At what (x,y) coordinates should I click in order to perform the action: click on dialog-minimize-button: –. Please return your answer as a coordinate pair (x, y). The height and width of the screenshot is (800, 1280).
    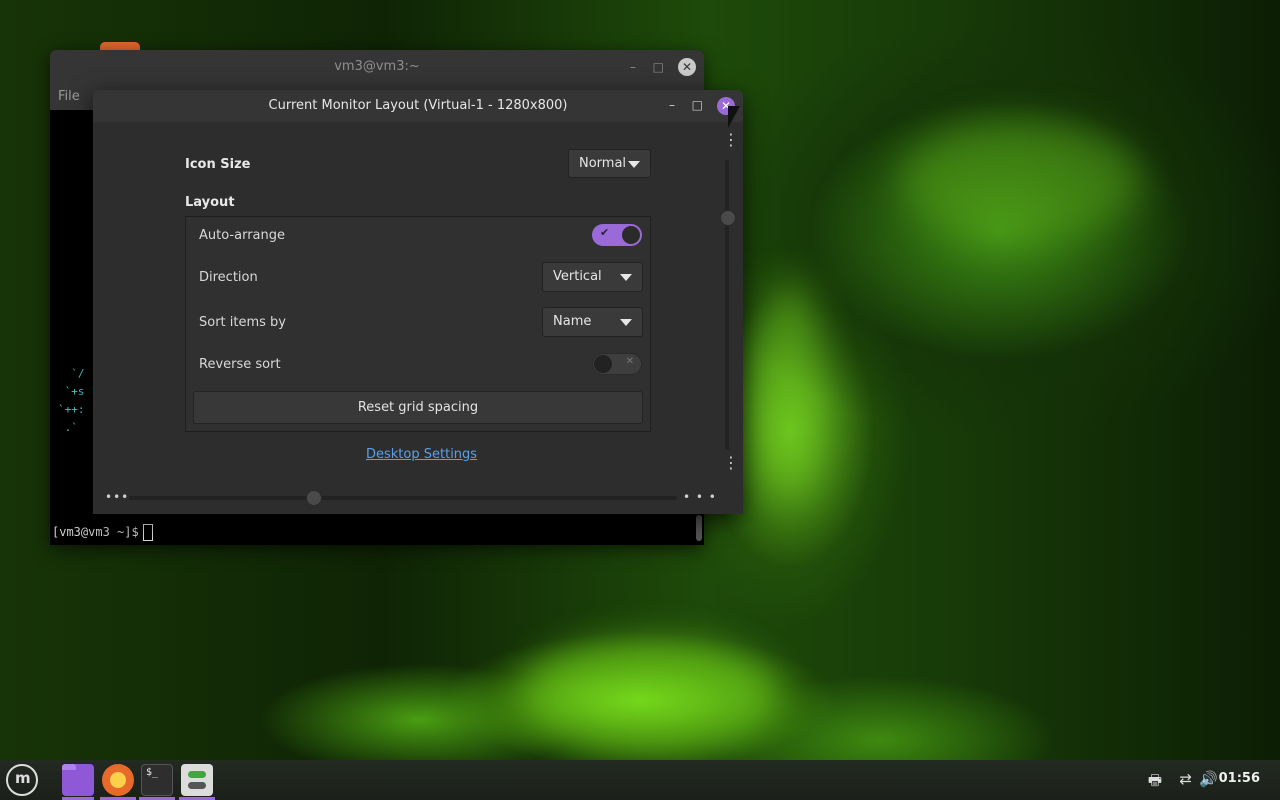
    Looking at the image, I should click on (672, 106).